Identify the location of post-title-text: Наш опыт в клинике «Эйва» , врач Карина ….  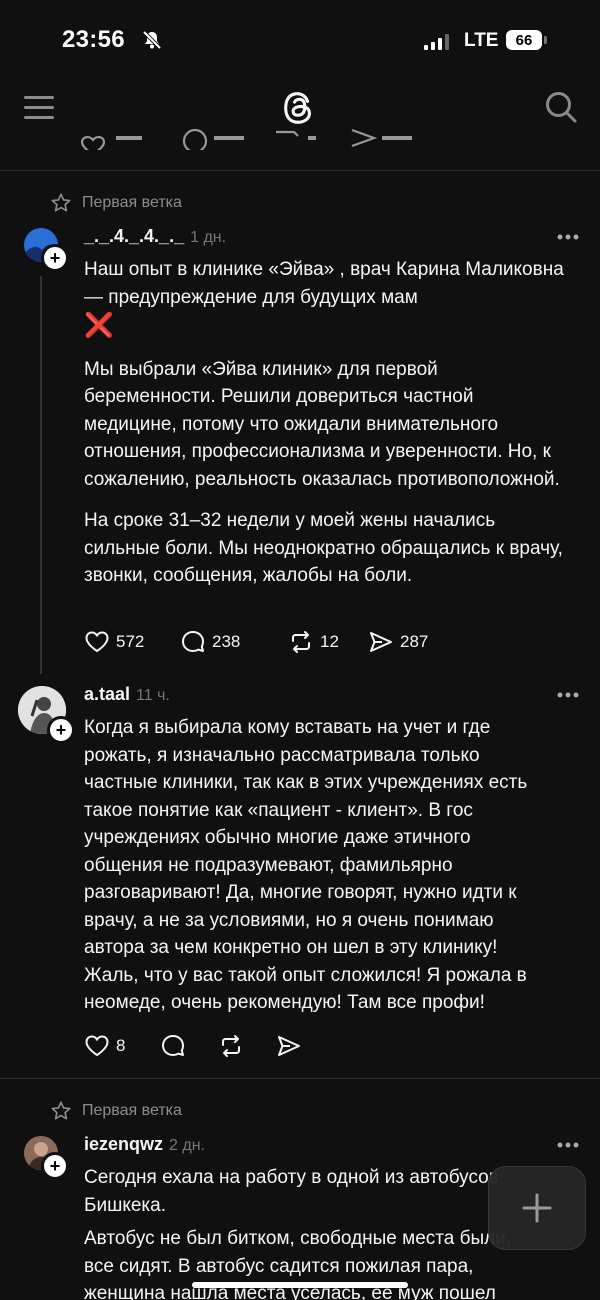
(324, 283).